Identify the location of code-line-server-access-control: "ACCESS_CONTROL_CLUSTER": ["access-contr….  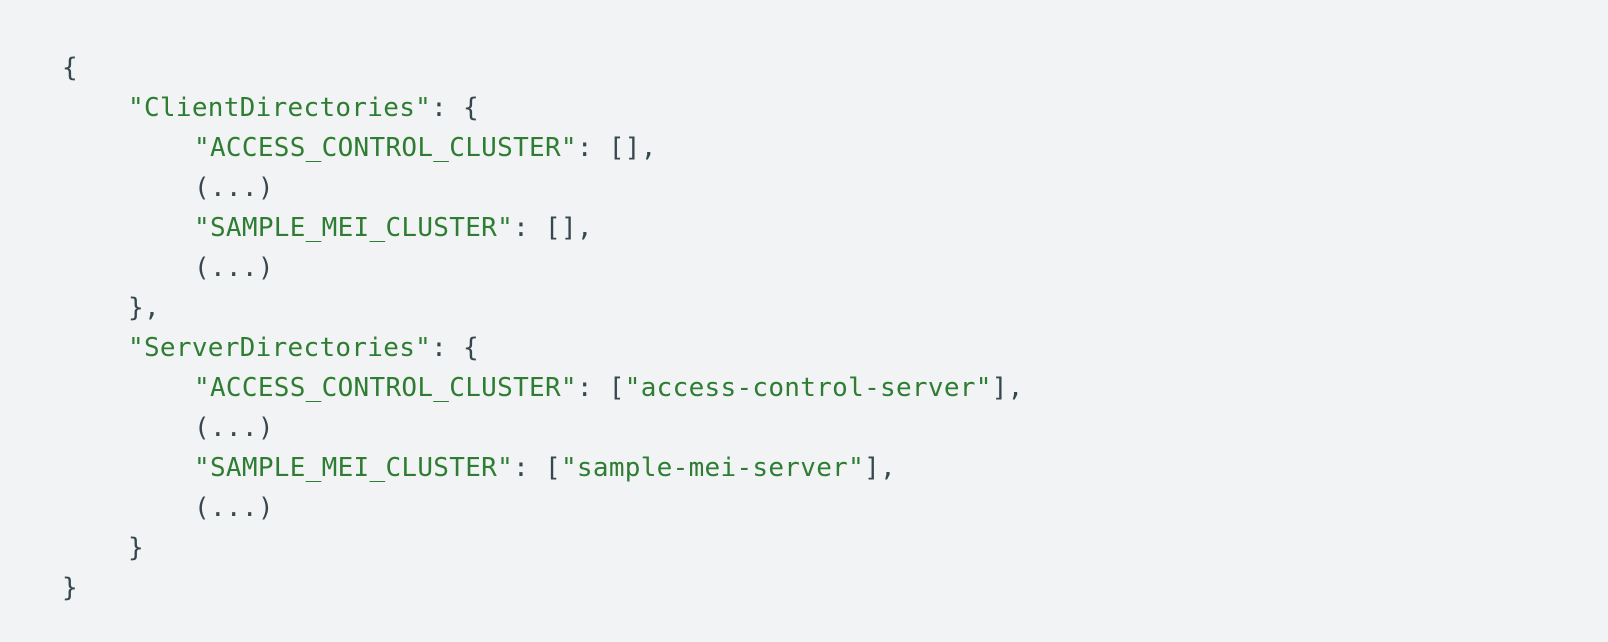
(835, 388).